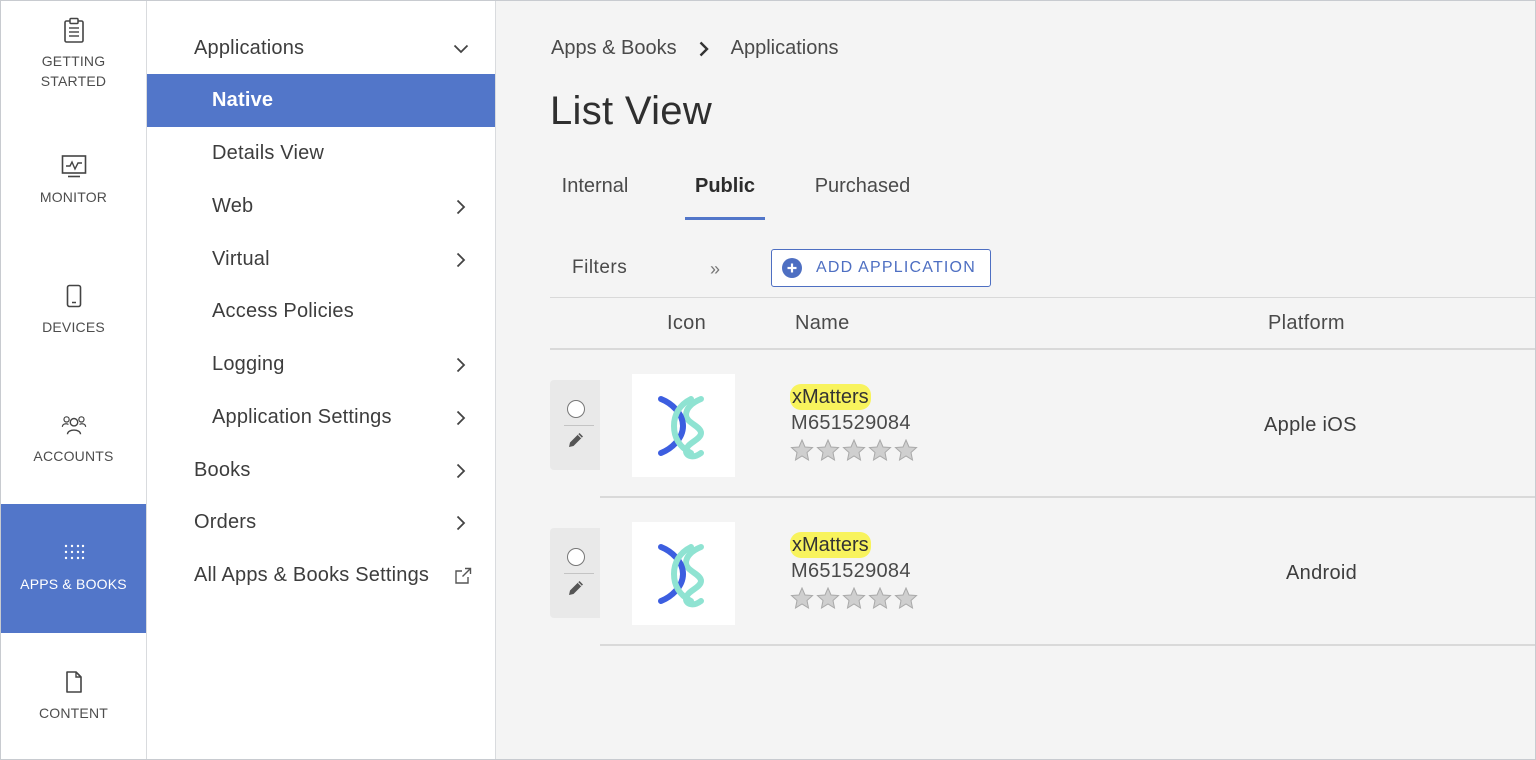 This screenshot has height=760, width=1536. Describe the element at coordinates (312, 575) in the screenshot. I see `nav-item-label: All Apps & Books Settings` at that location.